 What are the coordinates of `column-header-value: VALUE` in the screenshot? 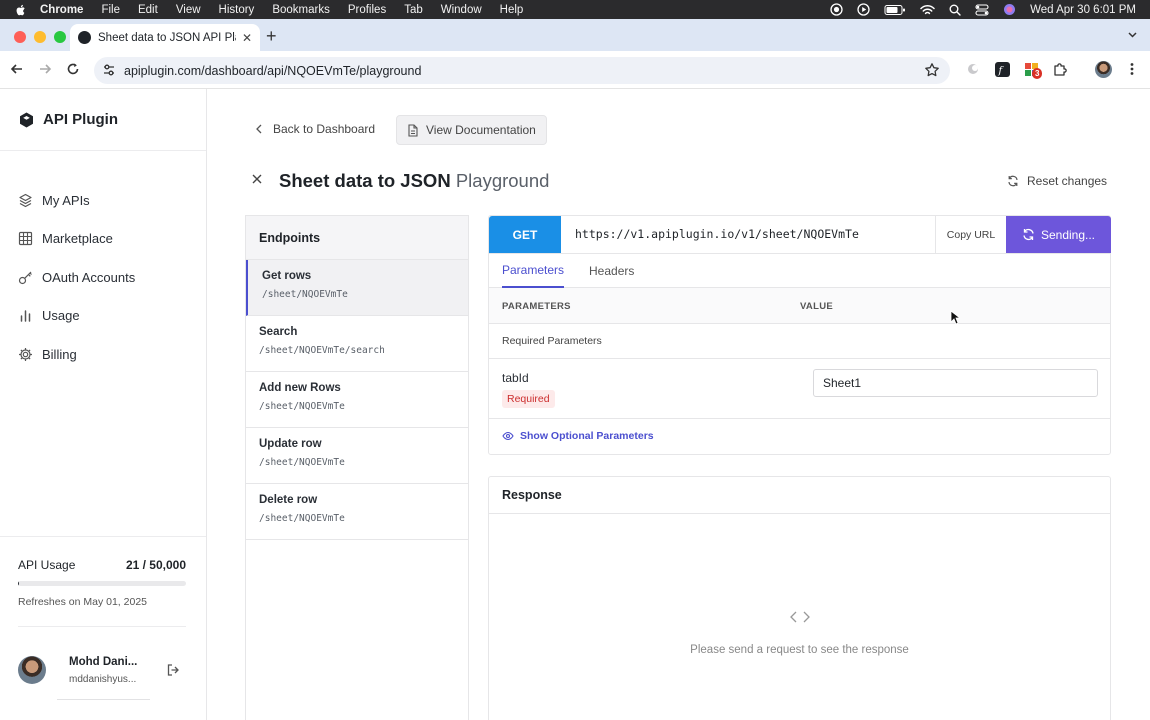 It's located at (816, 306).